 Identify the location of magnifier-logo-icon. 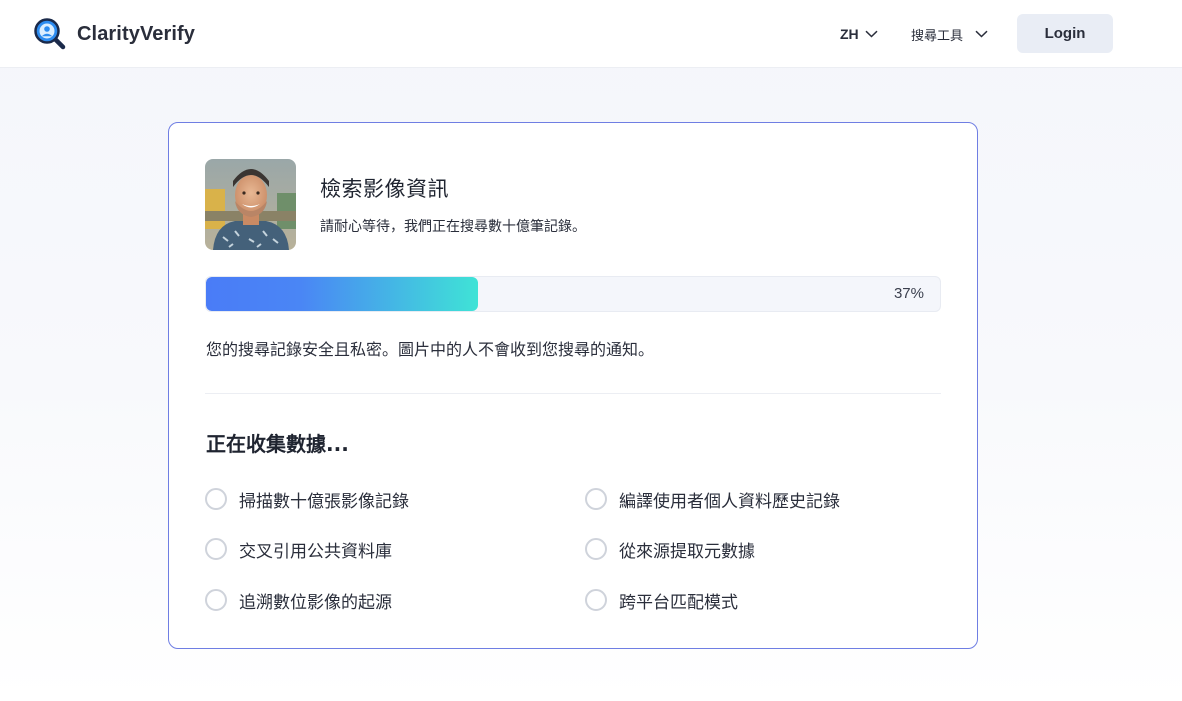
(50, 34).